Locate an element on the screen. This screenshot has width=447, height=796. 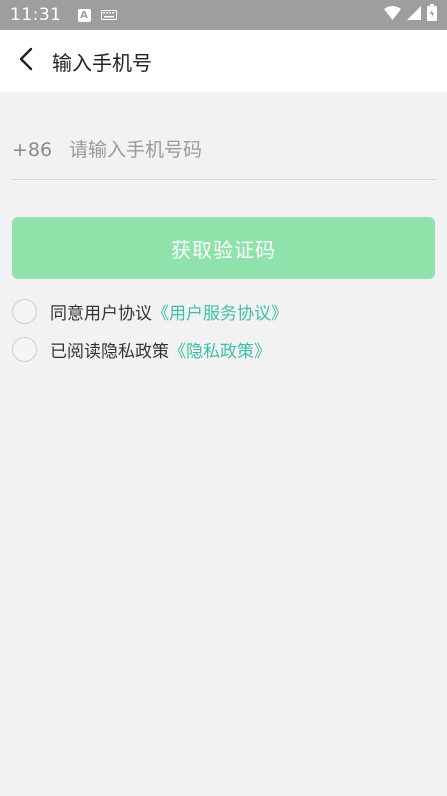
app-bar: 输入手机号 is located at coordinates (223, 61).